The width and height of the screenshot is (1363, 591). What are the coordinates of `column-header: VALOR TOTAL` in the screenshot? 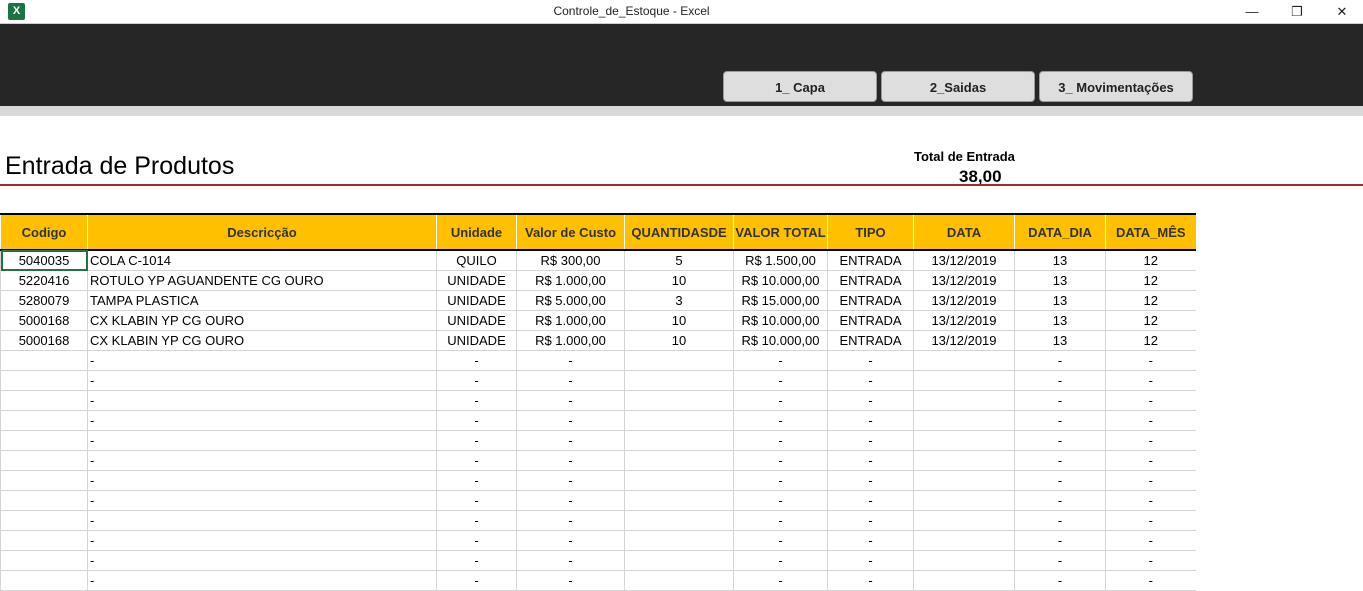 It's located at (780, 232).